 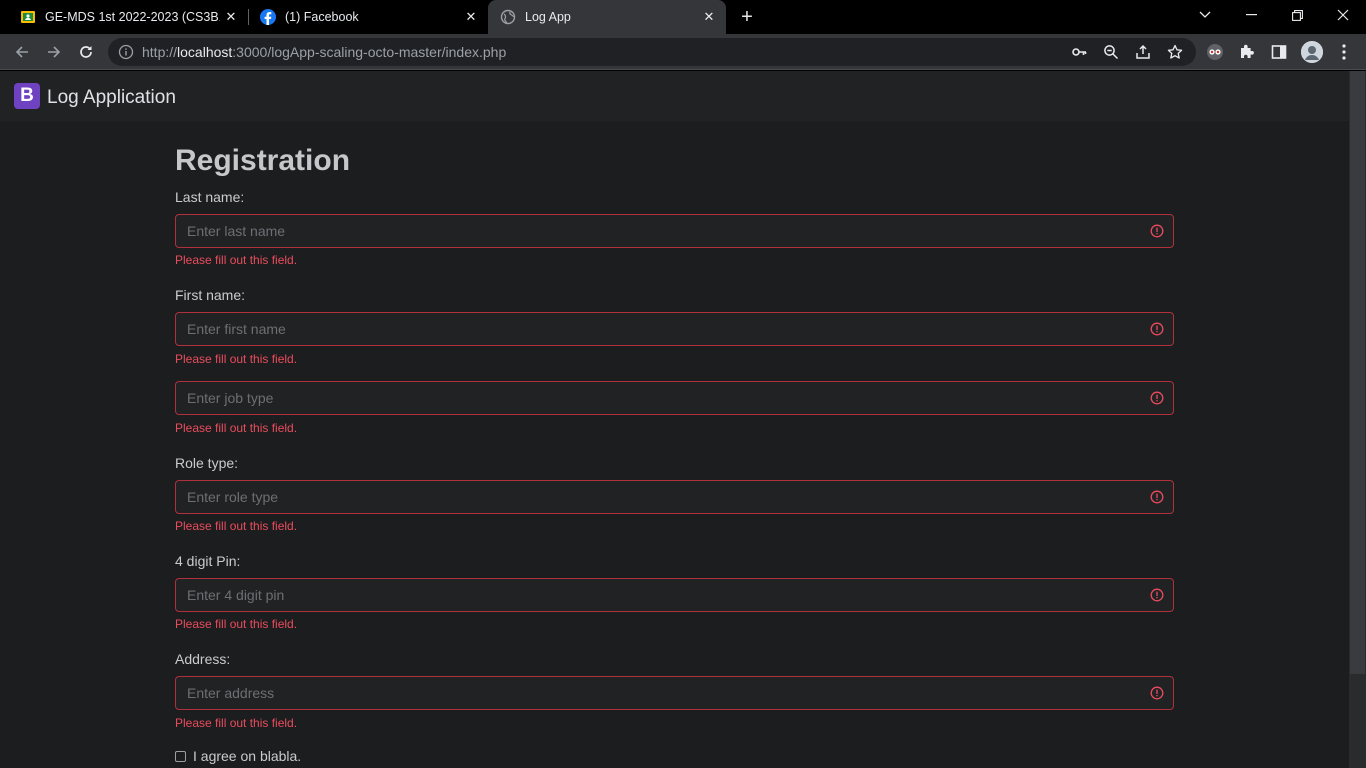 I want to click on address-label: Address:, so click(x=203, y=659).